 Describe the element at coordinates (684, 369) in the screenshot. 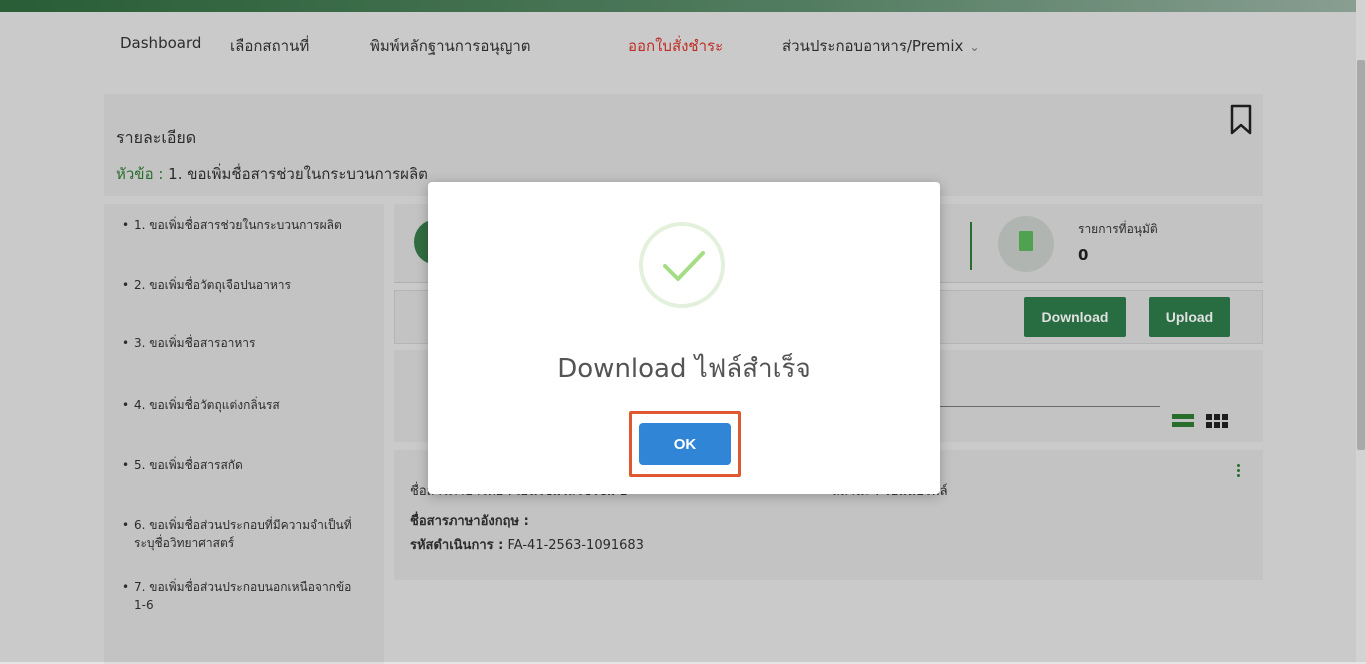

I see `dialog-message: Download ไฟล์สำเร็จ` at that location.